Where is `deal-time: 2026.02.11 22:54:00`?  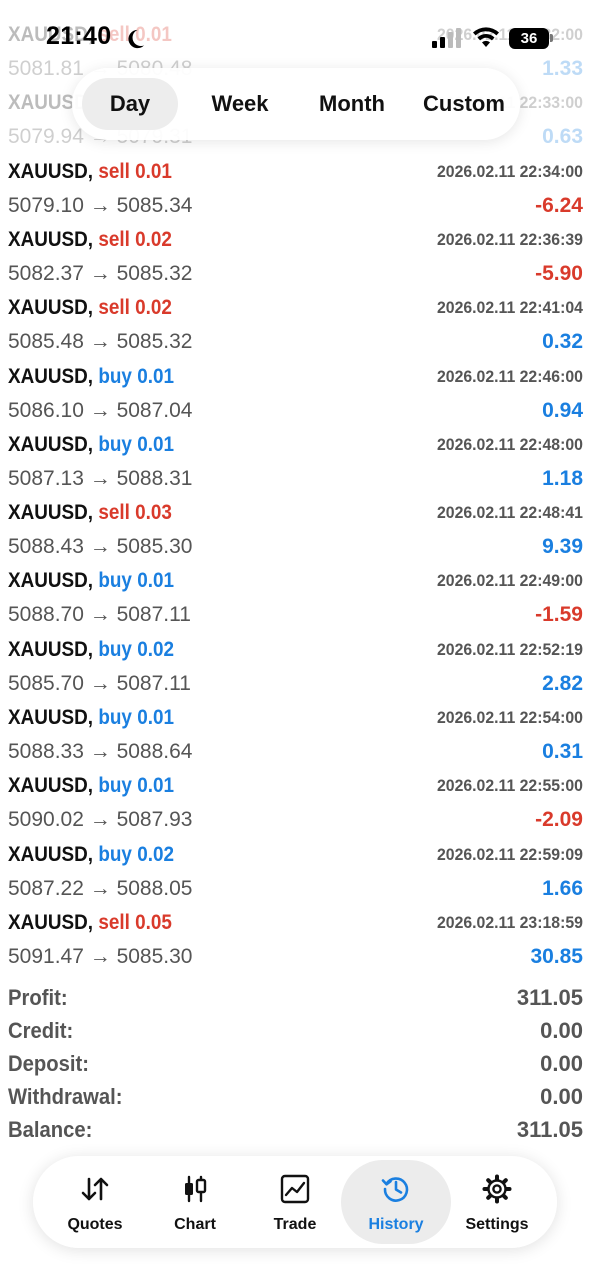
deal-time: 2026.02.11 22:54:00 is located at coordinates (510, 717).